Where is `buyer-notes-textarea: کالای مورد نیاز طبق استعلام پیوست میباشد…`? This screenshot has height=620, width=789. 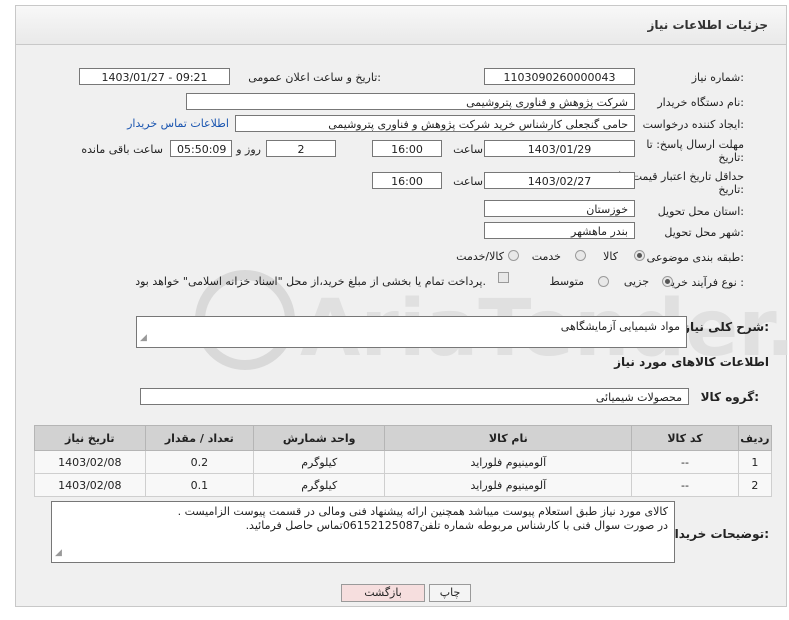
buyer-notes-textarea: کالای مورد نیاز طبق استعلام پیوست میباشد… is located at coordinates (363, 532).